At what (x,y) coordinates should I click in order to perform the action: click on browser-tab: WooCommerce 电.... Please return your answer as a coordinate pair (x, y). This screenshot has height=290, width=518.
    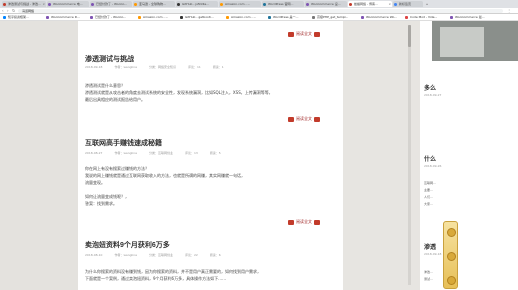
    Looking at the image, I should click on (68, 4).